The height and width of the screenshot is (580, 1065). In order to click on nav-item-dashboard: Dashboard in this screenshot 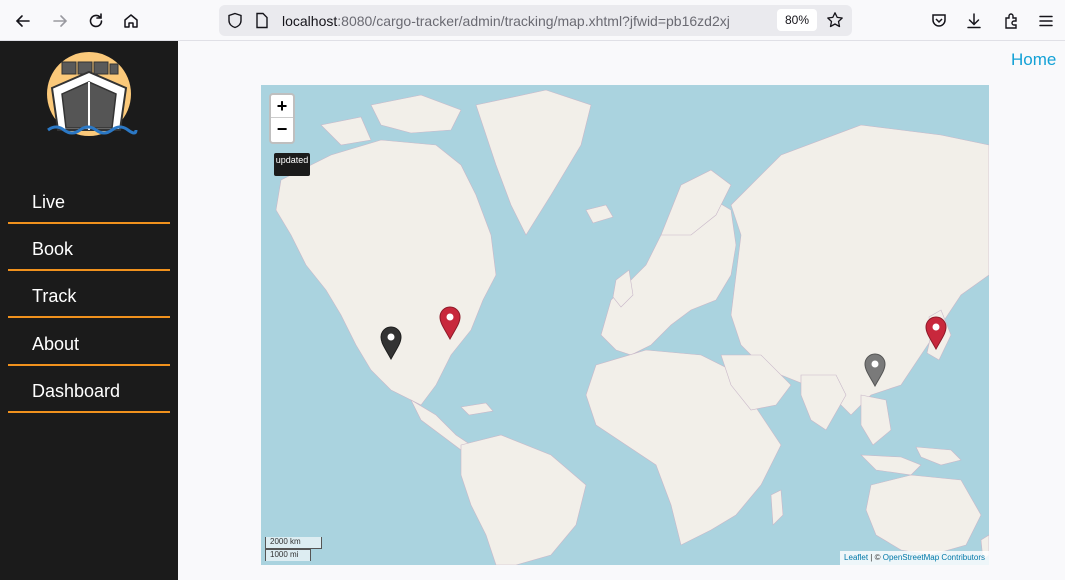, I will do `click(89, 389)`.